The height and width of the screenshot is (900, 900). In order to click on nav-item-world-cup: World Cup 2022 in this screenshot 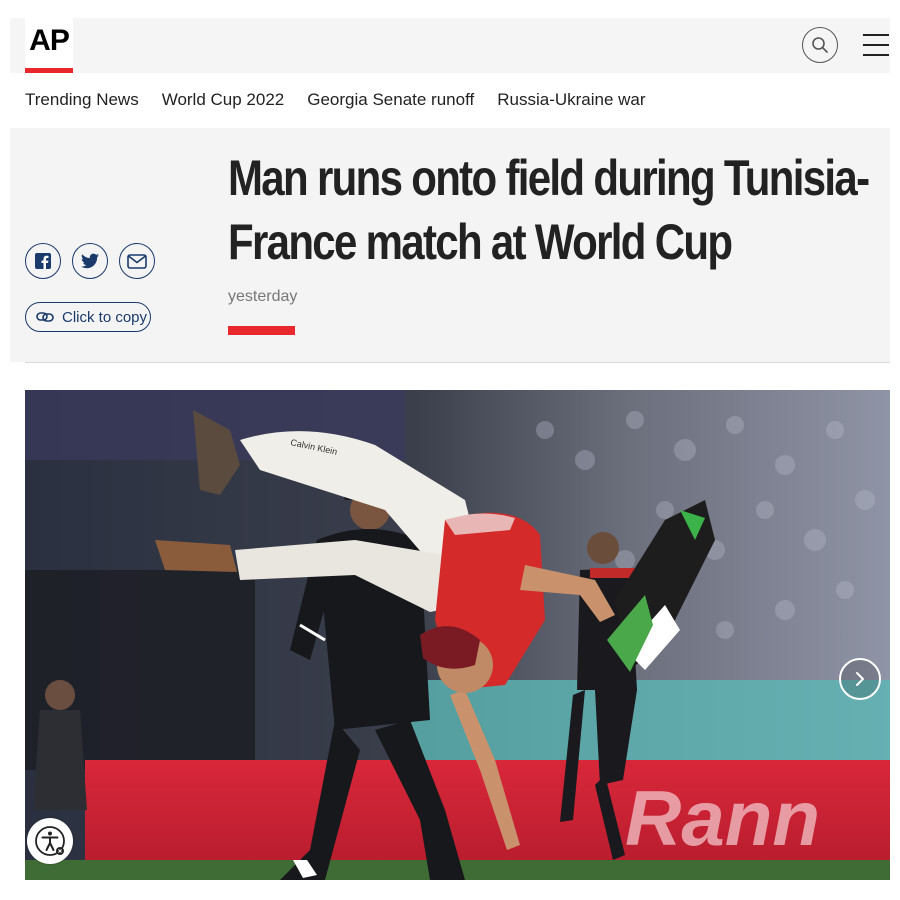, I will do `click(223, 102)`.